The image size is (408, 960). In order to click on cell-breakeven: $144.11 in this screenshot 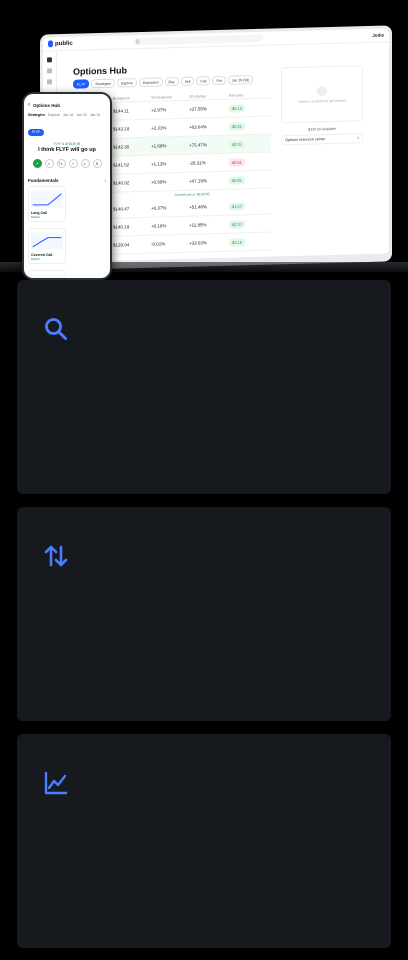, I will do `click(121, 111)`.